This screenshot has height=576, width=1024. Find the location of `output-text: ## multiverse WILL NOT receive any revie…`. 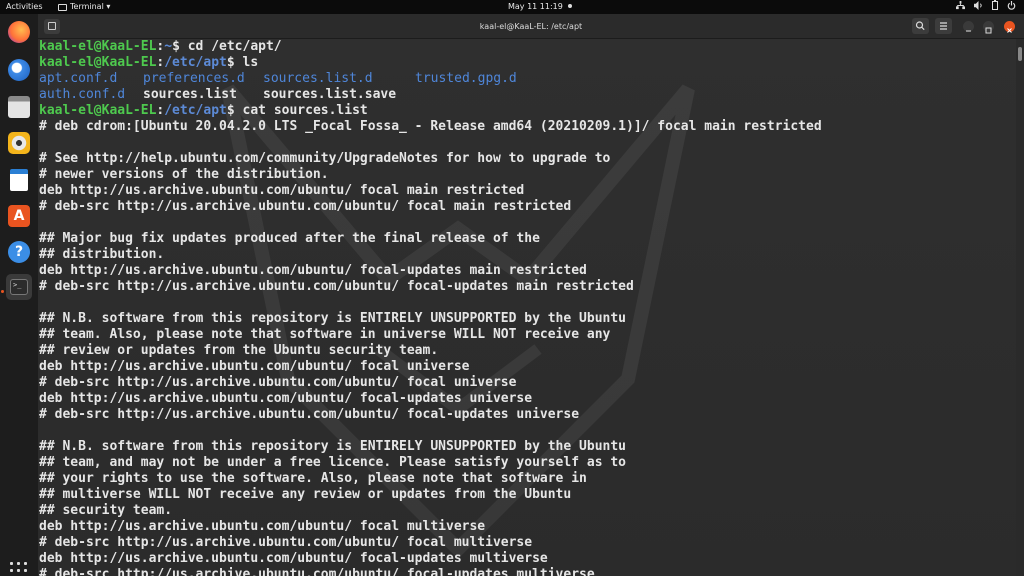

output-text: ## multiverse WILL NOT receive any revie… is located at coordinates (305, 494).